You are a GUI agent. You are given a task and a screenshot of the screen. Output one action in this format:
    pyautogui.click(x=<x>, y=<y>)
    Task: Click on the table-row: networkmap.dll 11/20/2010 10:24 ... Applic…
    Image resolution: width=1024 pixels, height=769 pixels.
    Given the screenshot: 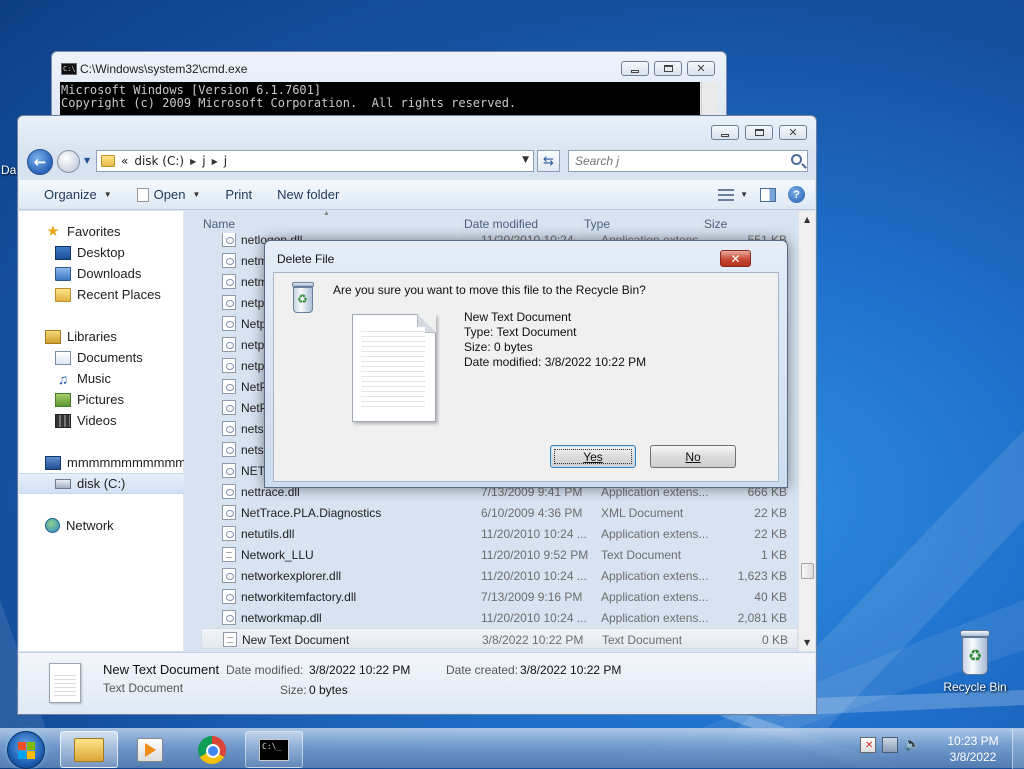 What is the action you would take?
    pyautogui.click(x=499, y=617)
    